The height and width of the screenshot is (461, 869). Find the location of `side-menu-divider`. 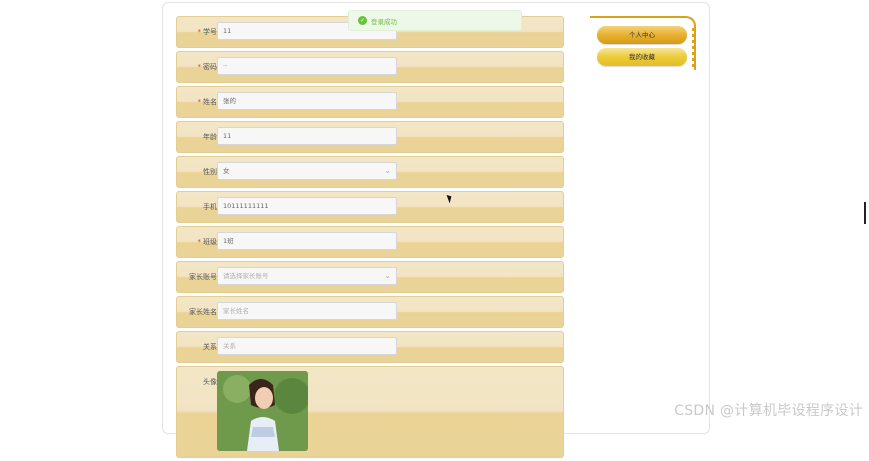

side-menu-divider is located at coordinates (693, 48).